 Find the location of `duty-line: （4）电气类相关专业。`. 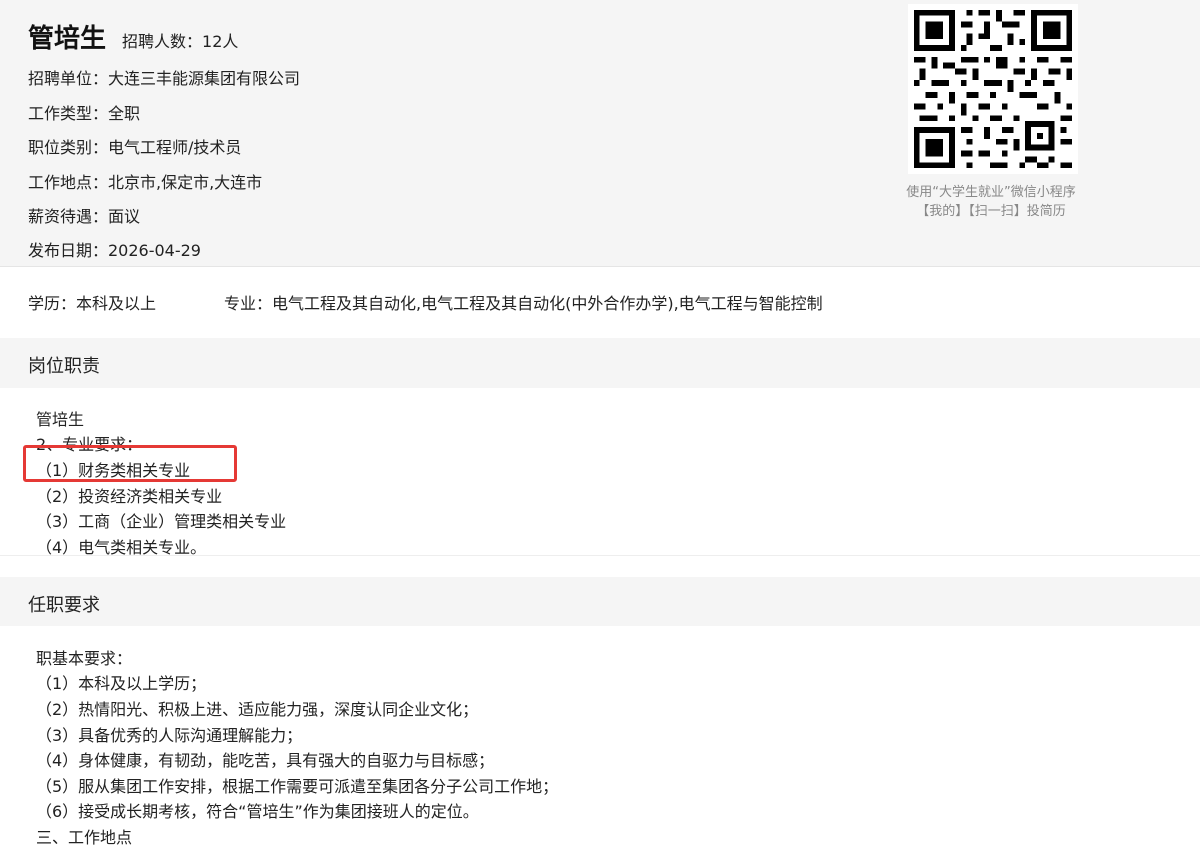

duty-line: （4）电气类相关专业。 is located at coordinates (121, 547).